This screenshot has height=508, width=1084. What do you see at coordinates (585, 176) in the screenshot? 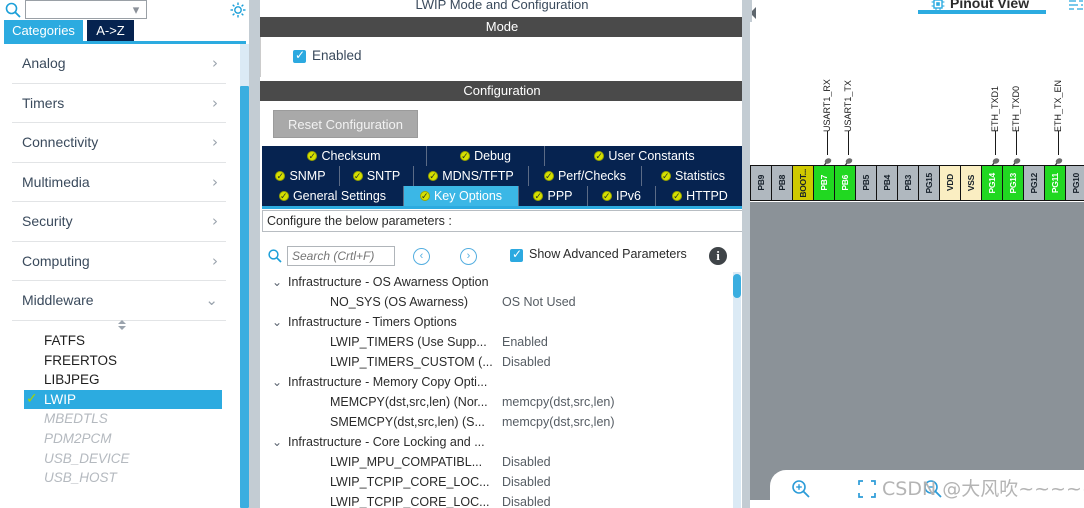
I see `tab-perf-checks: Perf/Checks` at bounding box center [585, 176].